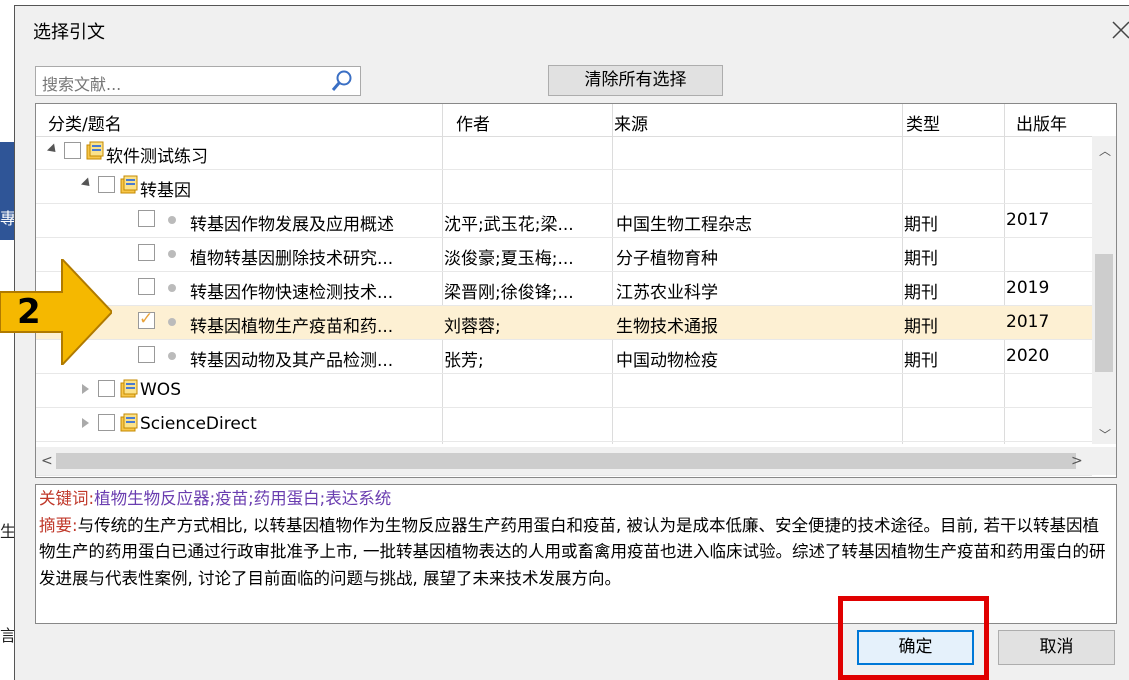  Describe the element at coordinates (564, 323) in the screenshot. I see `table-row: 转基因植物生产疫苗和药... 刘蓉蓉; 生物技术通报 期刊 2017` at that location.